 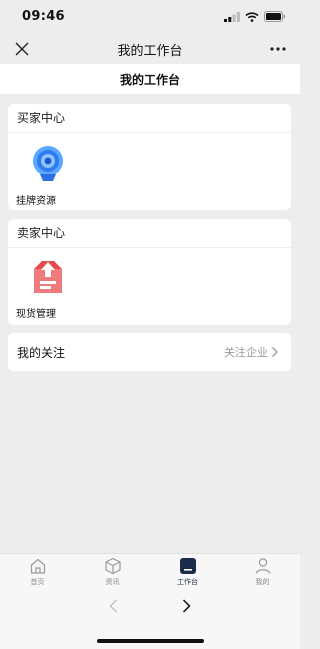 I want to click on browser-nav-bar, so click(x=150, y=619).